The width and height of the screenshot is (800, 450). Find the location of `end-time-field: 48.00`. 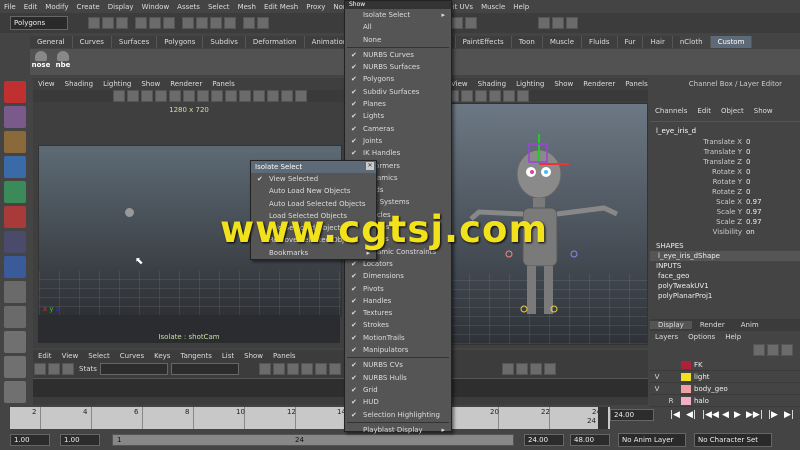

end-time-field: 48.00 is located at coordinates (590, 440).